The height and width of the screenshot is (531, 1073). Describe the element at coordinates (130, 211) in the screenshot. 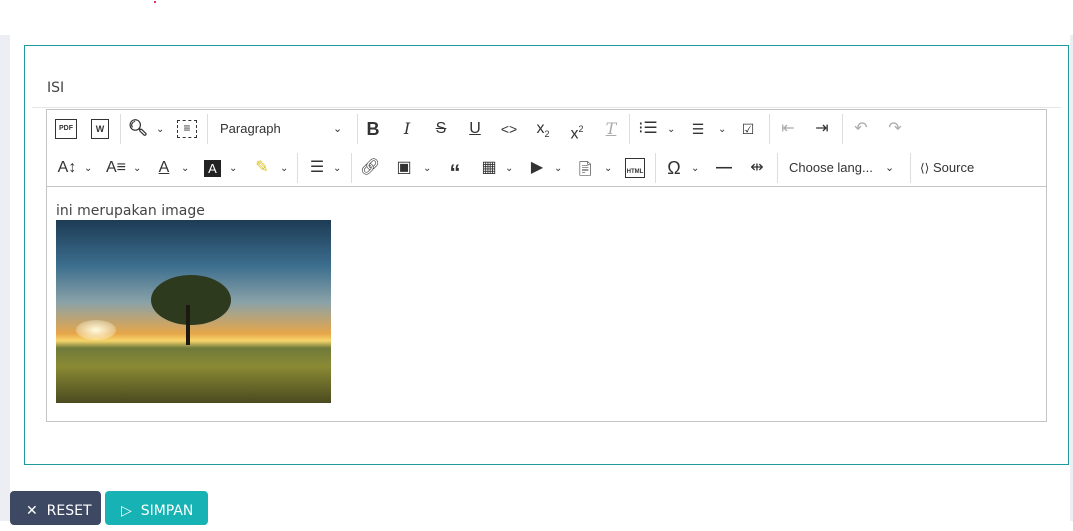

I see `editor-text: ini merupakan image` at that location.